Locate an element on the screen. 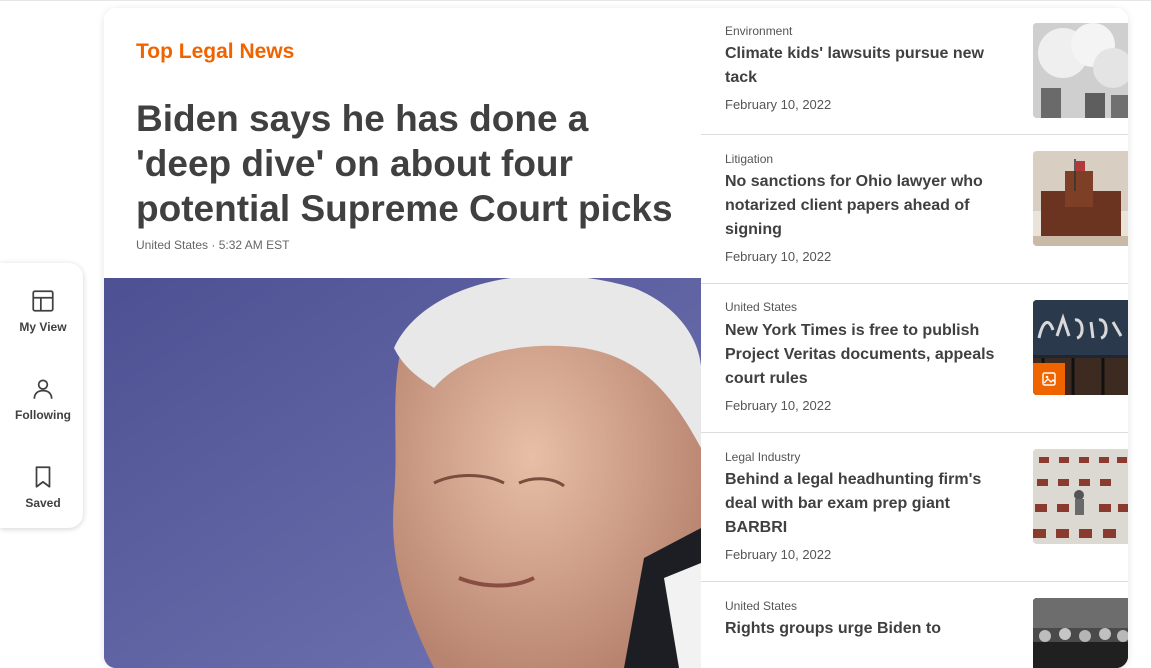 The image size is (1151, 668). image-gallery-icon is located at coordinates (1049, 379).